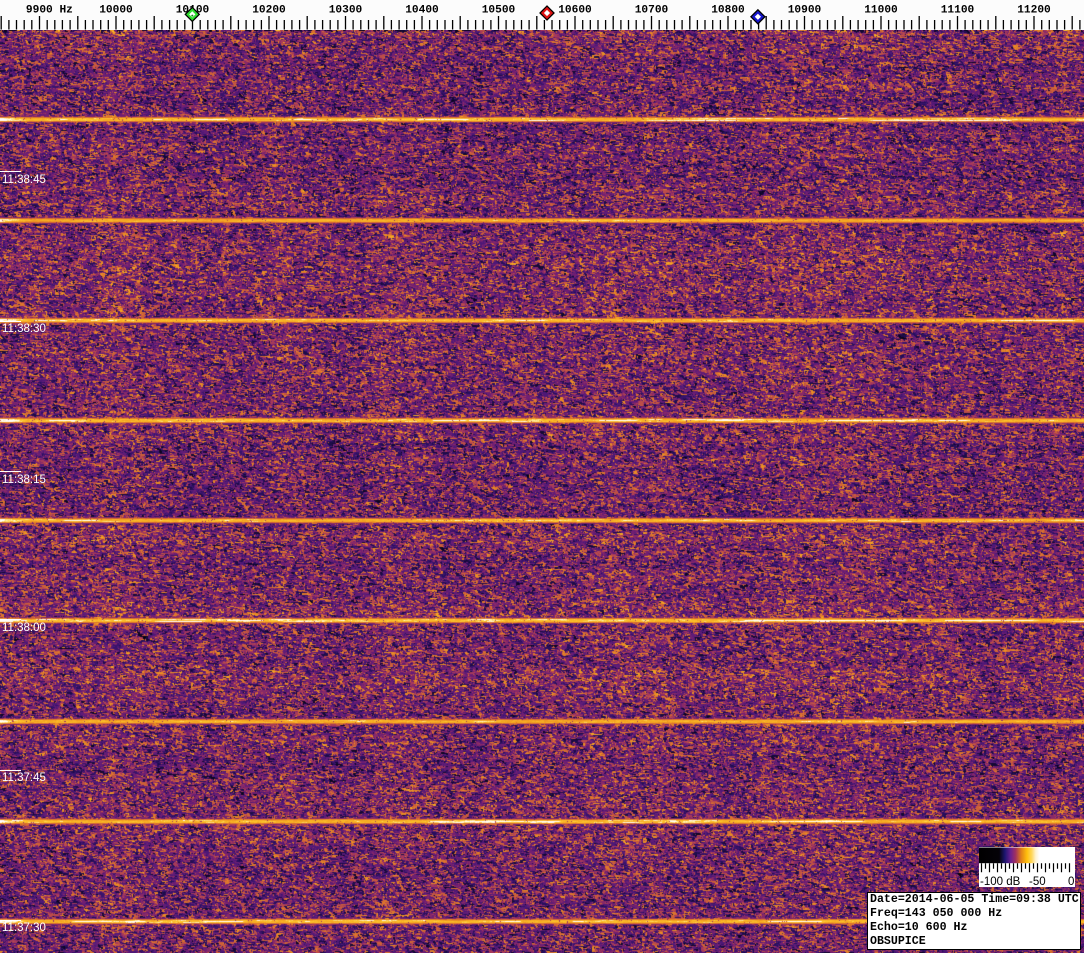 The height and width of the screenshot is (953, 1084). What do you see at coordinates (881, 11) in the screenshot?
I see `svg-text: 11000` at bounding box center [881, 11].